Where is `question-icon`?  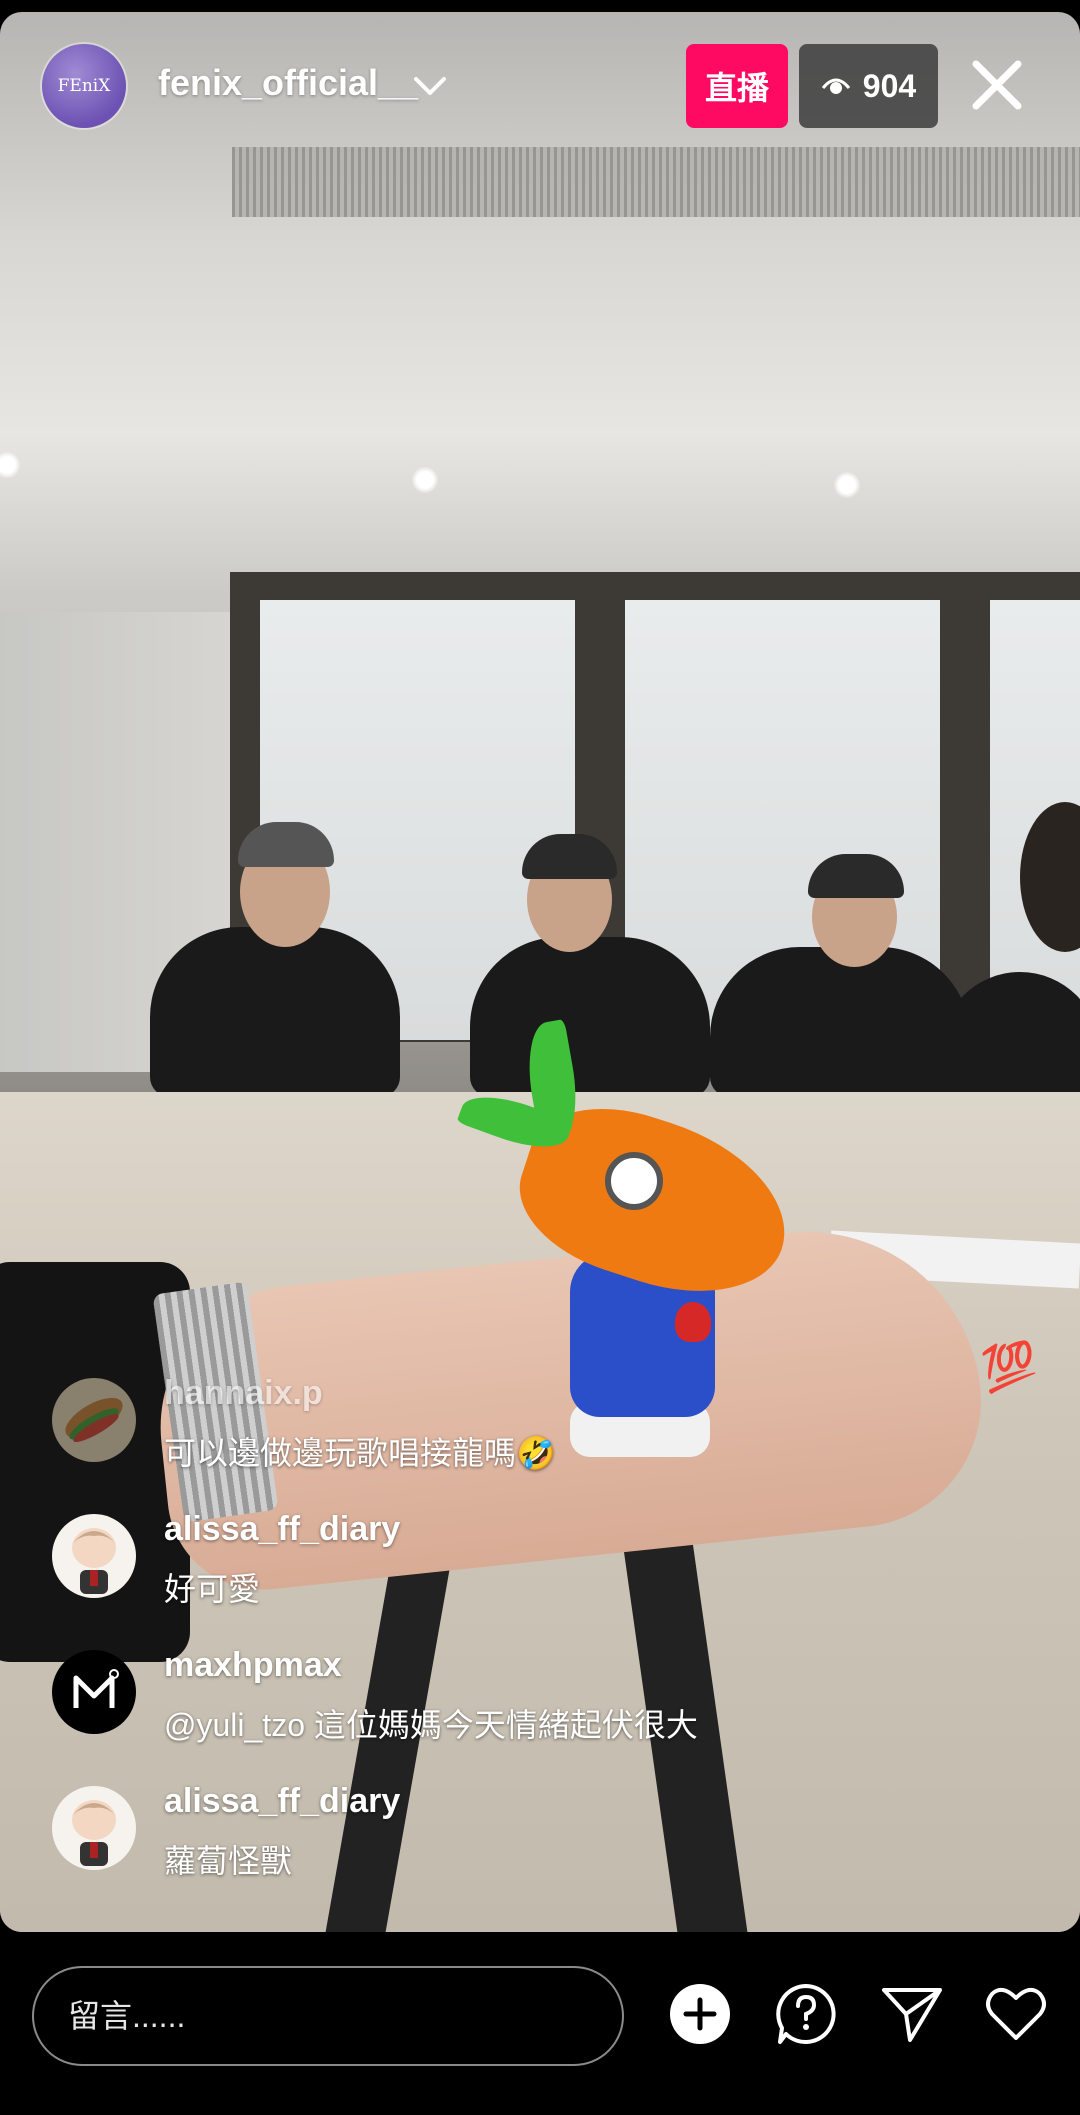
question-icon is located at coordinates (806, 2014).